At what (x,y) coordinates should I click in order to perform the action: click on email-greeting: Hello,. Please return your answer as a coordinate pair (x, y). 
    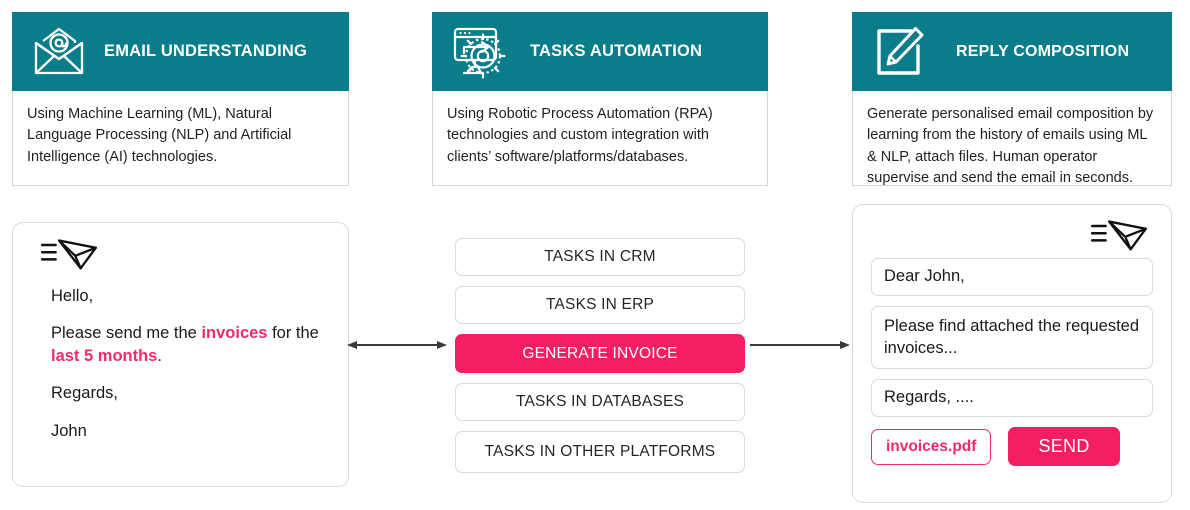
    Looking at the image, I should click on (72, 296).